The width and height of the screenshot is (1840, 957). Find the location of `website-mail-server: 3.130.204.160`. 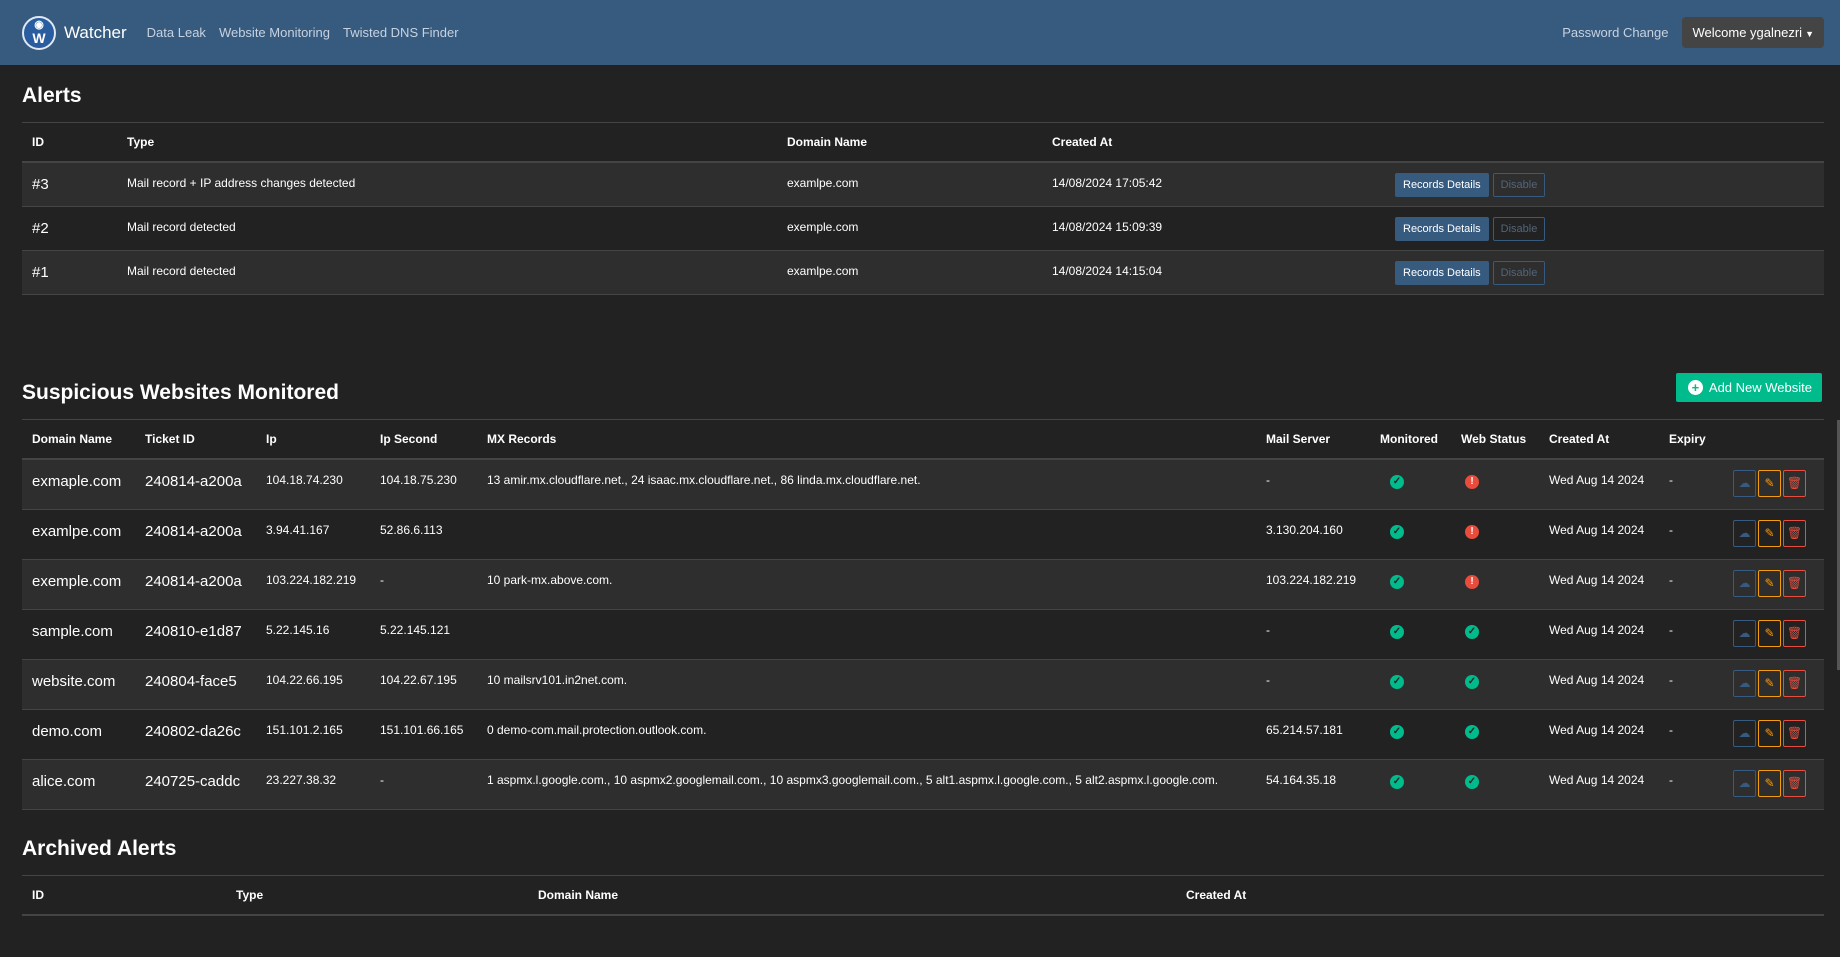

website-mail-server: 3.130.204.160 is located at coordinates (1304, 529).